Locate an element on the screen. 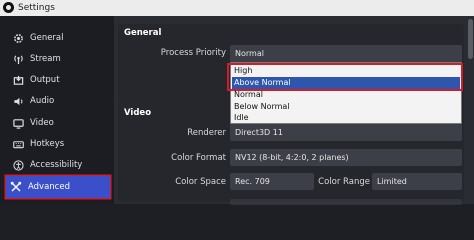 The width and height of the screenshot is (474, 240). sidebar-item-label: Output is located at coordinates (45, 80).